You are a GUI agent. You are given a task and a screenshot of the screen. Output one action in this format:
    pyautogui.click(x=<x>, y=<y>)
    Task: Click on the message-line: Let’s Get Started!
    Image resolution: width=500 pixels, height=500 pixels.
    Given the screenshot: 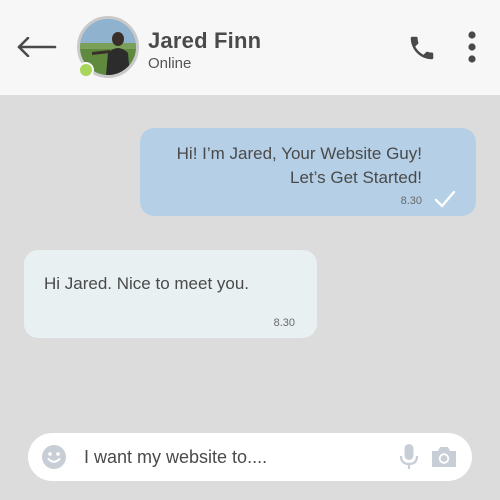 What is the action you would take?
    pyautogui.click(x=356, y=177)
    